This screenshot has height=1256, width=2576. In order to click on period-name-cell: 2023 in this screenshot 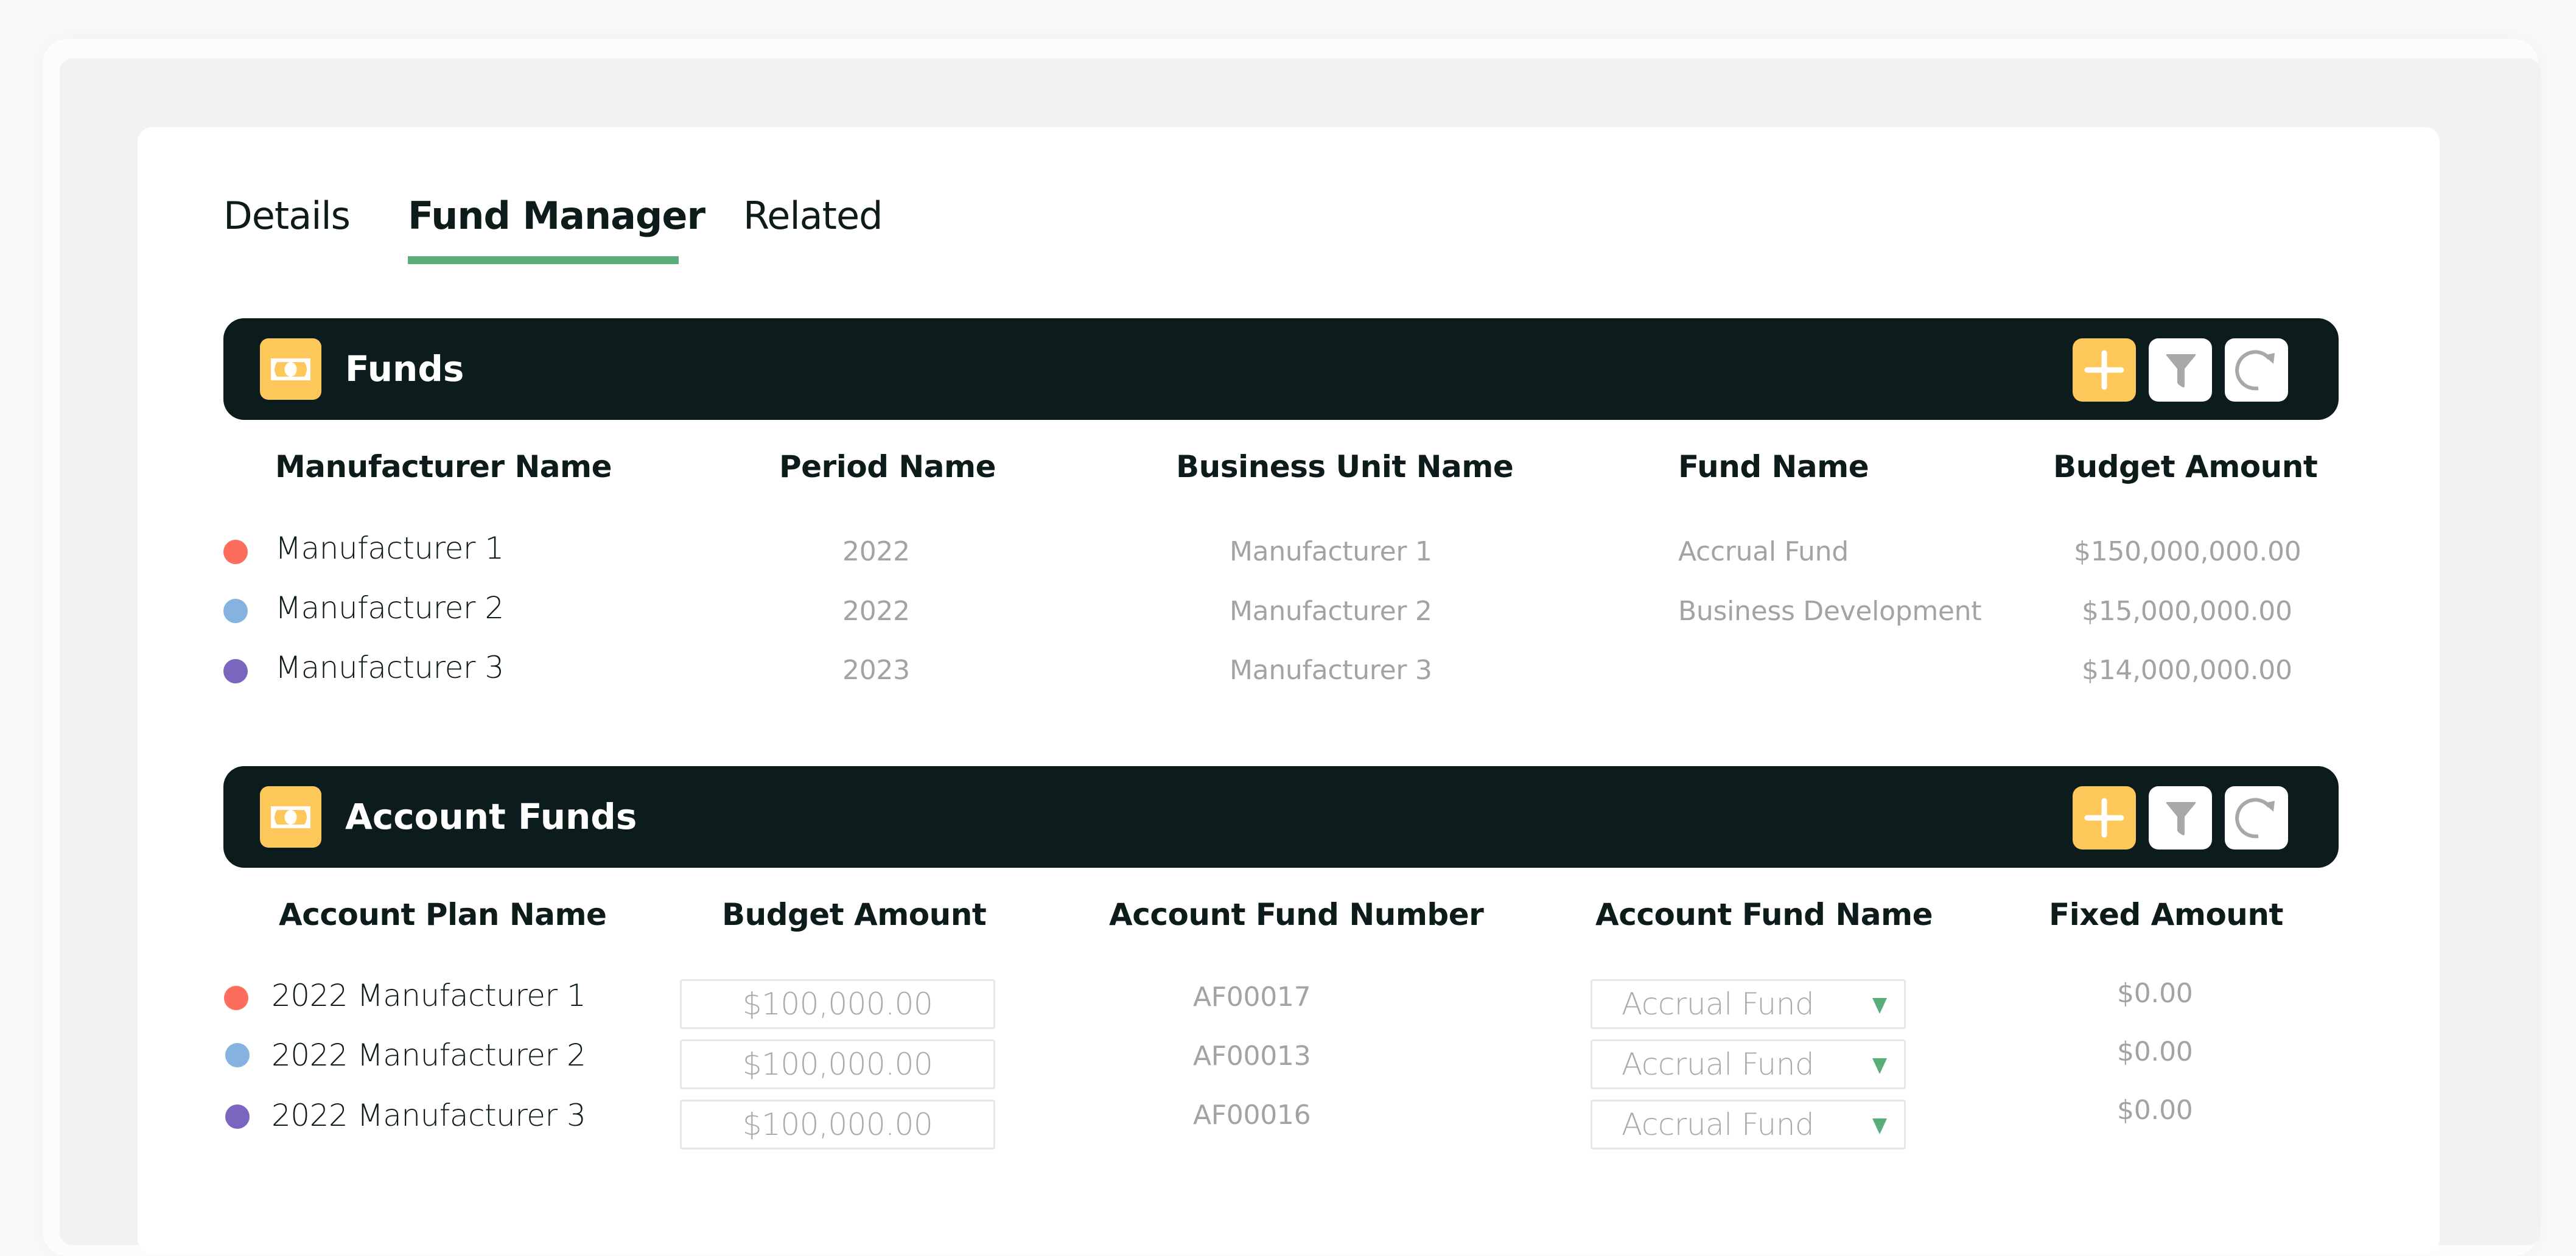, I will do `click(876, 670)`.